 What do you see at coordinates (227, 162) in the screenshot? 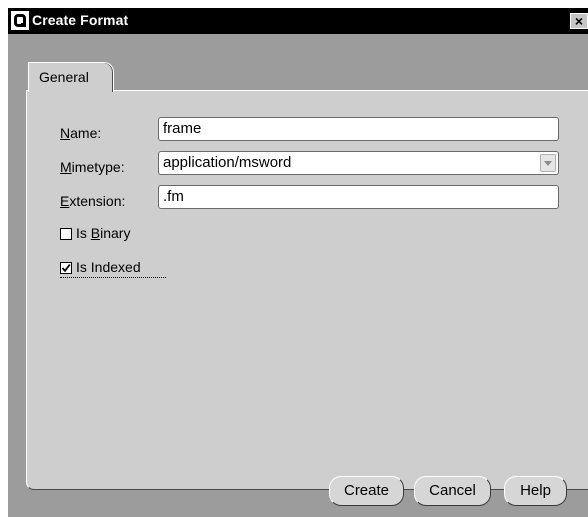
I see `mimetype-value: application/msword` at bounding box center [227, 162].